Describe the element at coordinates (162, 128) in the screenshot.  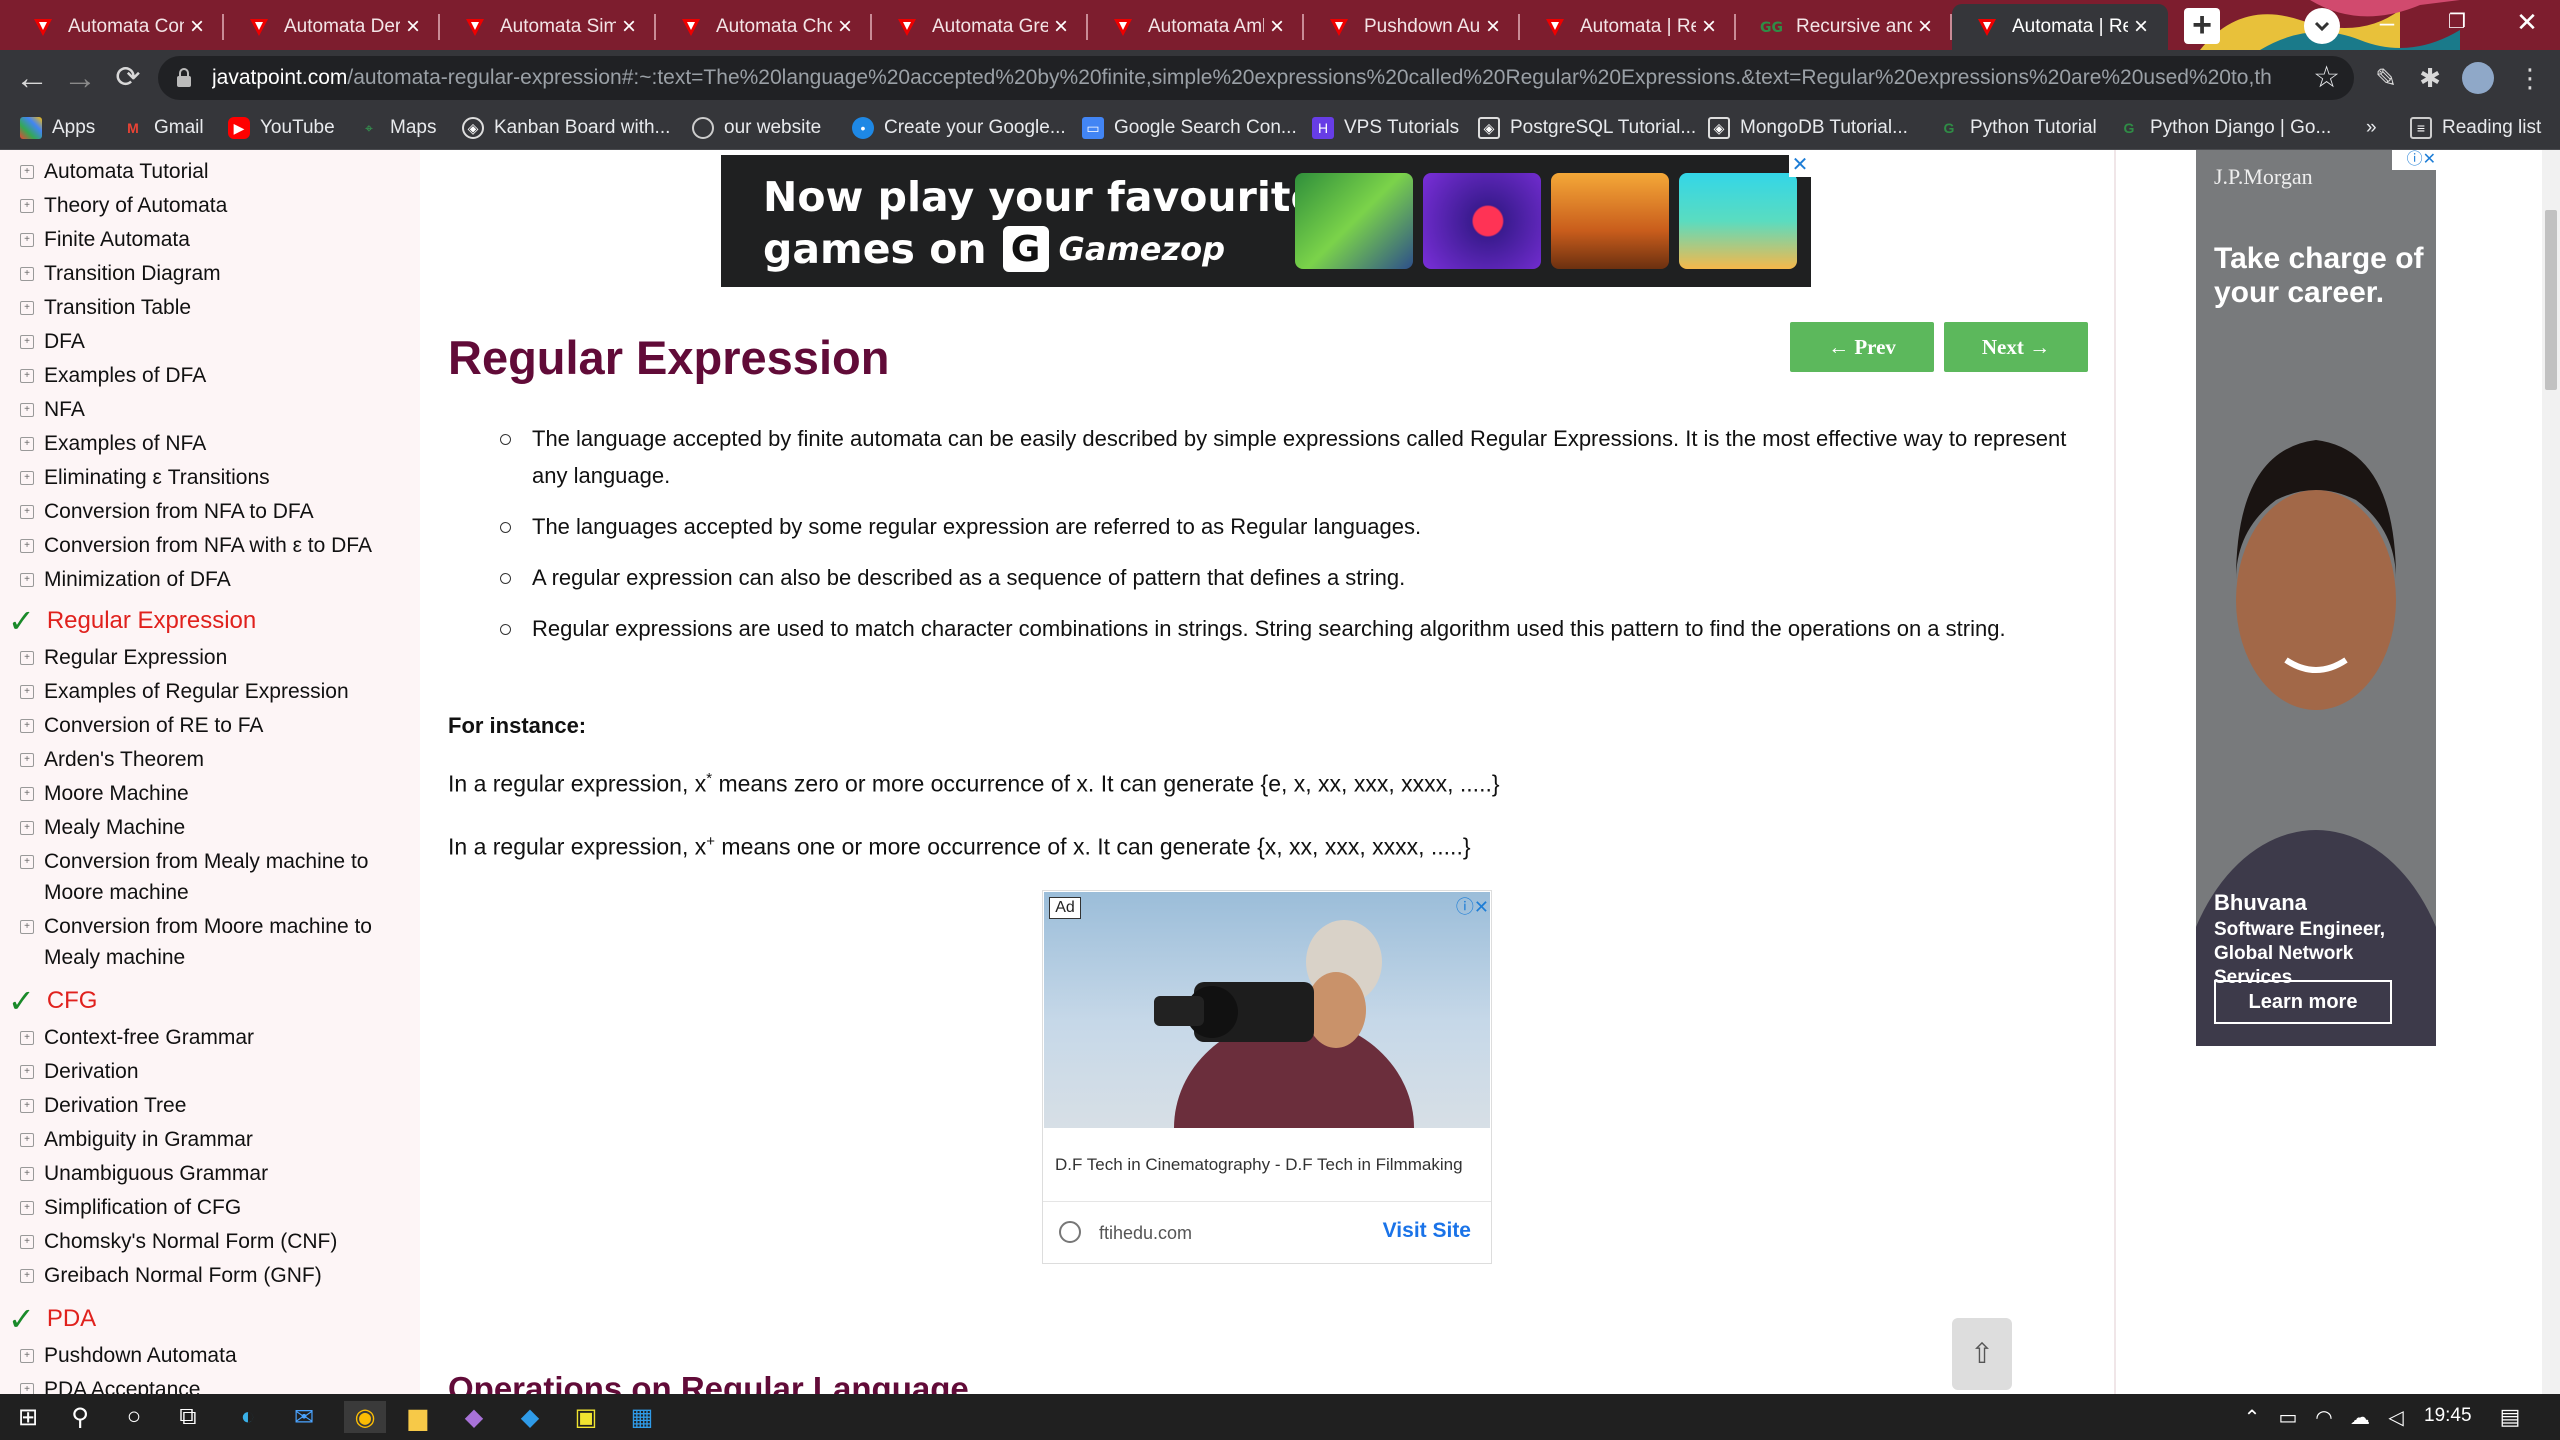
I see `bookmark-gmail: M Gmail` at that location.